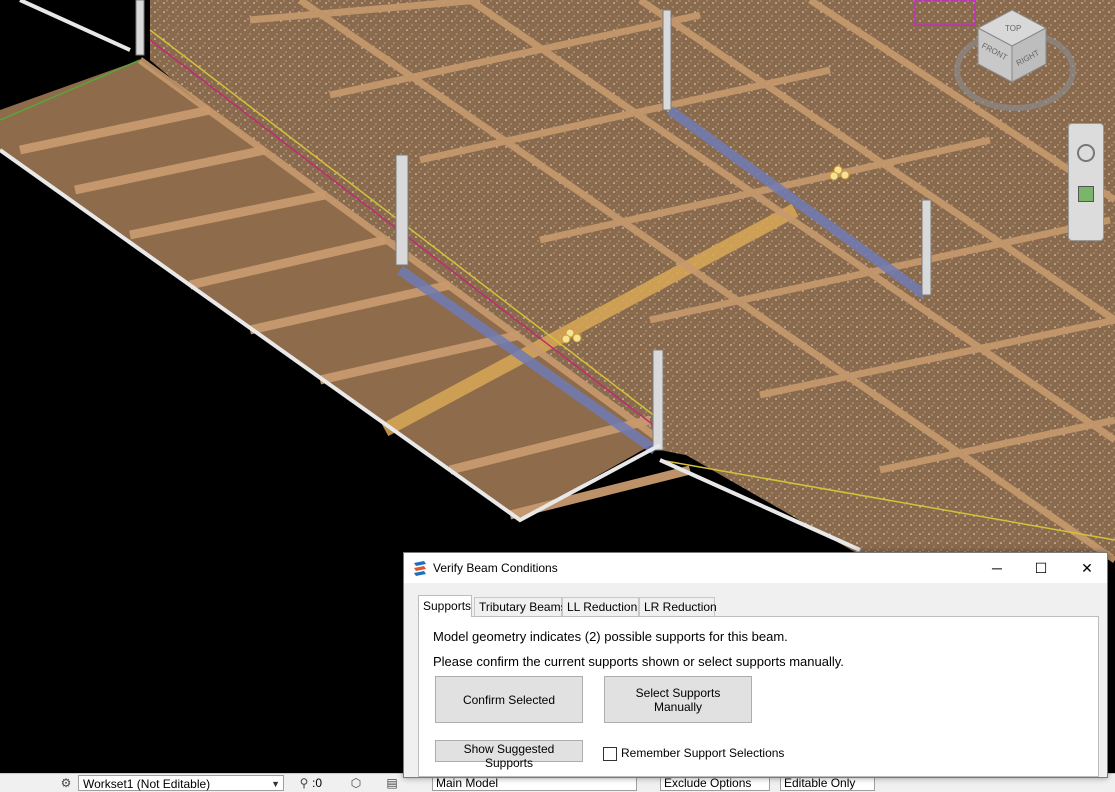 The image size is (1115, 792). Describe the element at coordinates (420, 568) in the screenshot. I see `app-logo-icon` at that location.